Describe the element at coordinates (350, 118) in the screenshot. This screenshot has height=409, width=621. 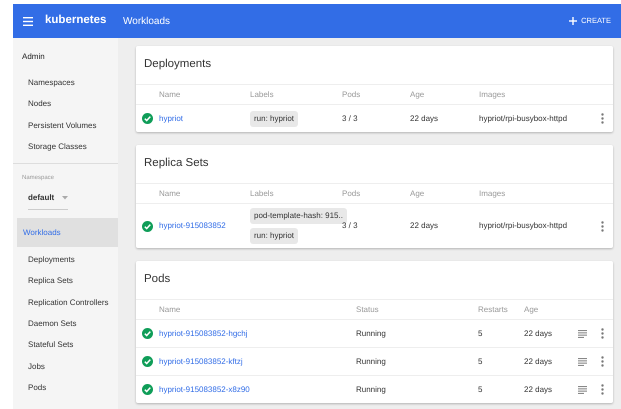
I see `table-cell-text: 3 / 3` at that location.